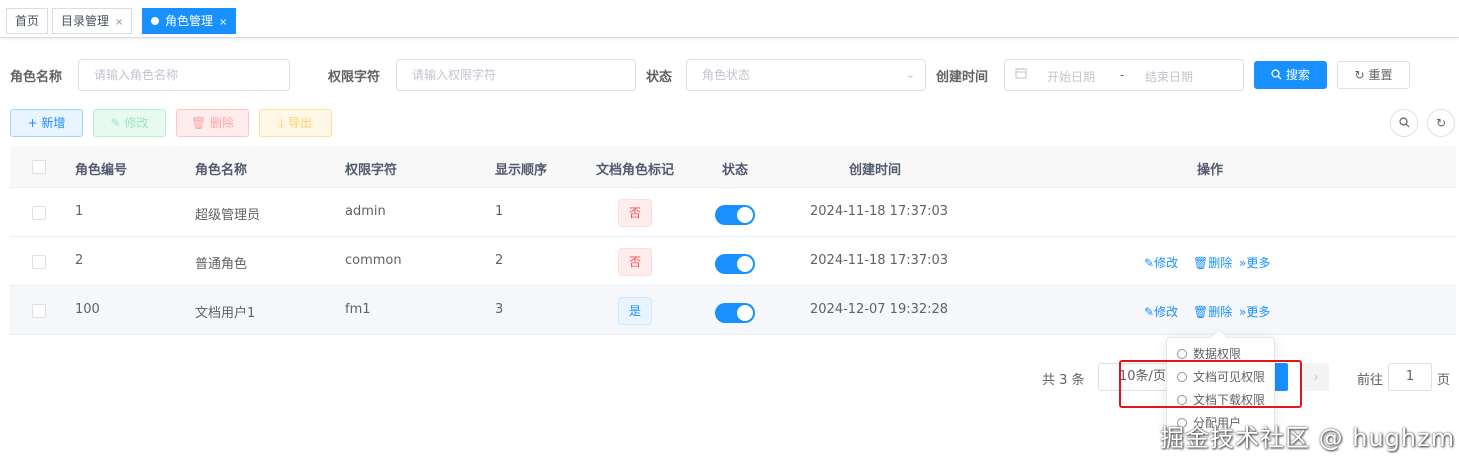  Describe the element at coordinates (499, 260) in the screenshot. I see `cell-sort: 2` at that location.